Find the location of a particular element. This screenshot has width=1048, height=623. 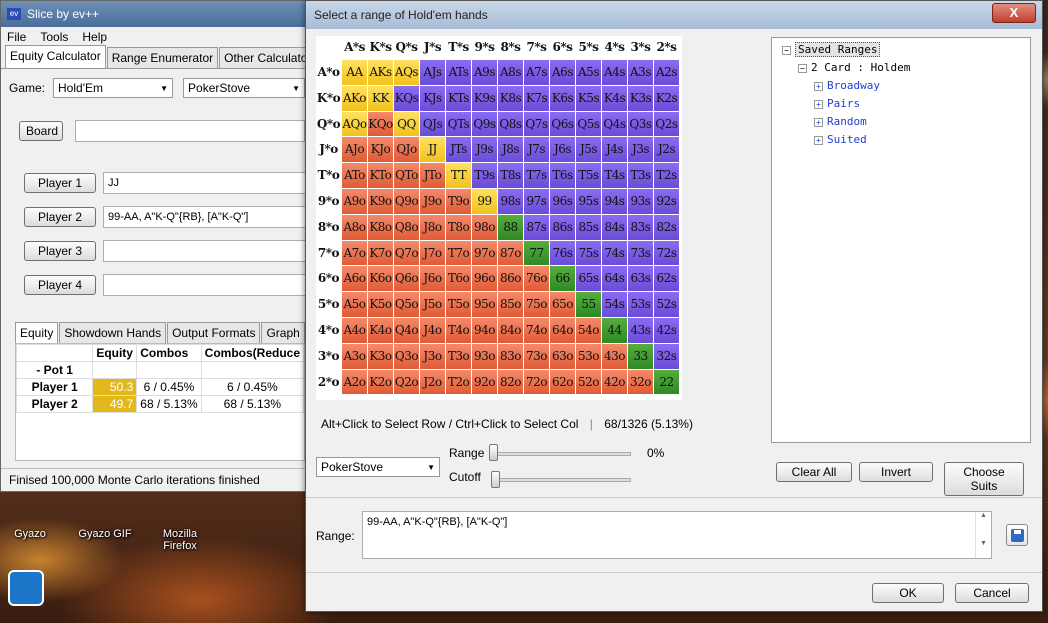

hand-cell: 32o is located at coordinates (640, 382).